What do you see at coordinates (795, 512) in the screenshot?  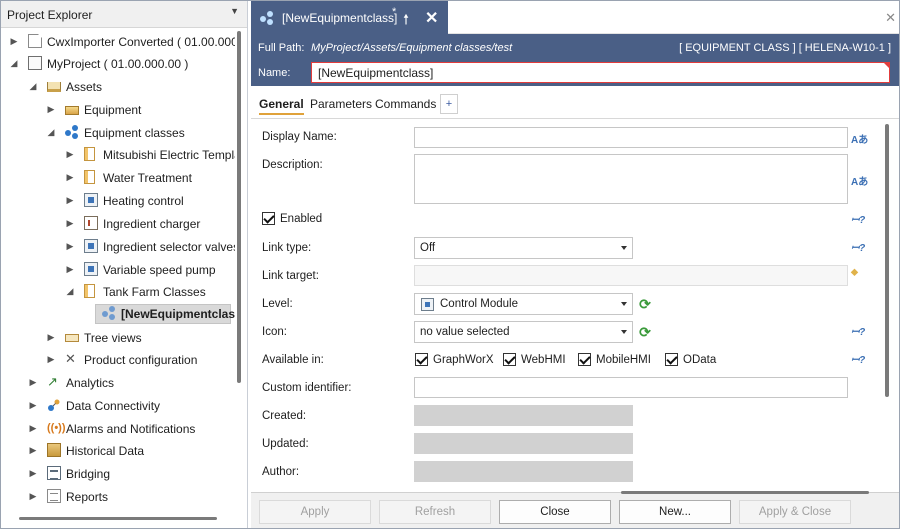 I see `apply-close-button: Apply & Close` at bounding box center [795, 512].